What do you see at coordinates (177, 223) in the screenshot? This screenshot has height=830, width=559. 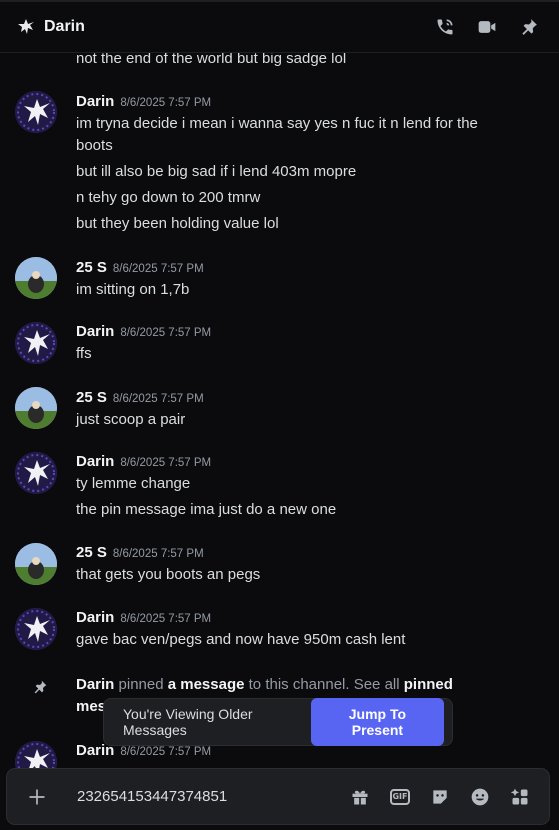 I see `message-text: but they been holding value lol` at bounding box center [177, 223].